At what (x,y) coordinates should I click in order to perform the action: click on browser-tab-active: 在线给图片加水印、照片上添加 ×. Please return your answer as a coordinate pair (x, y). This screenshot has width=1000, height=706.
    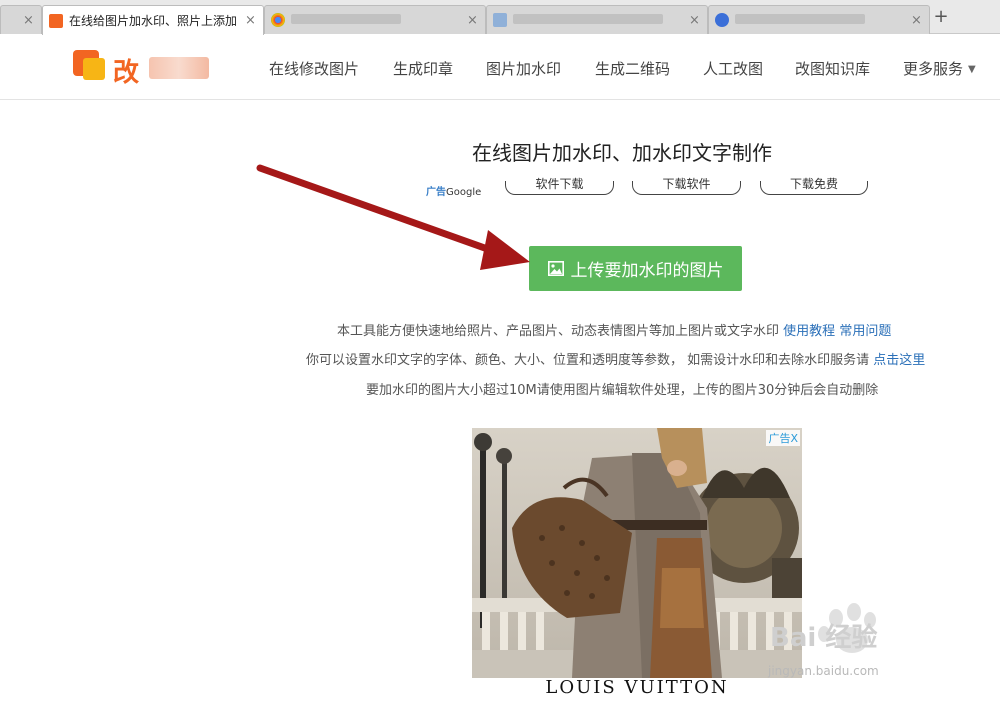
    Looking at the image, I should click on (153, 20).